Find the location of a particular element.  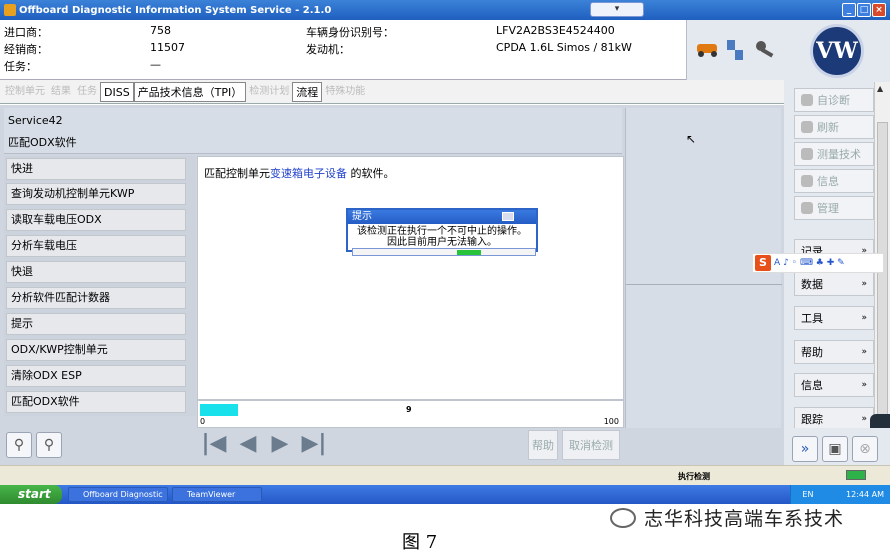

content-text: 匹配控制单元变速箱电子设备 的软件。 is located at coordinates (299, 173).